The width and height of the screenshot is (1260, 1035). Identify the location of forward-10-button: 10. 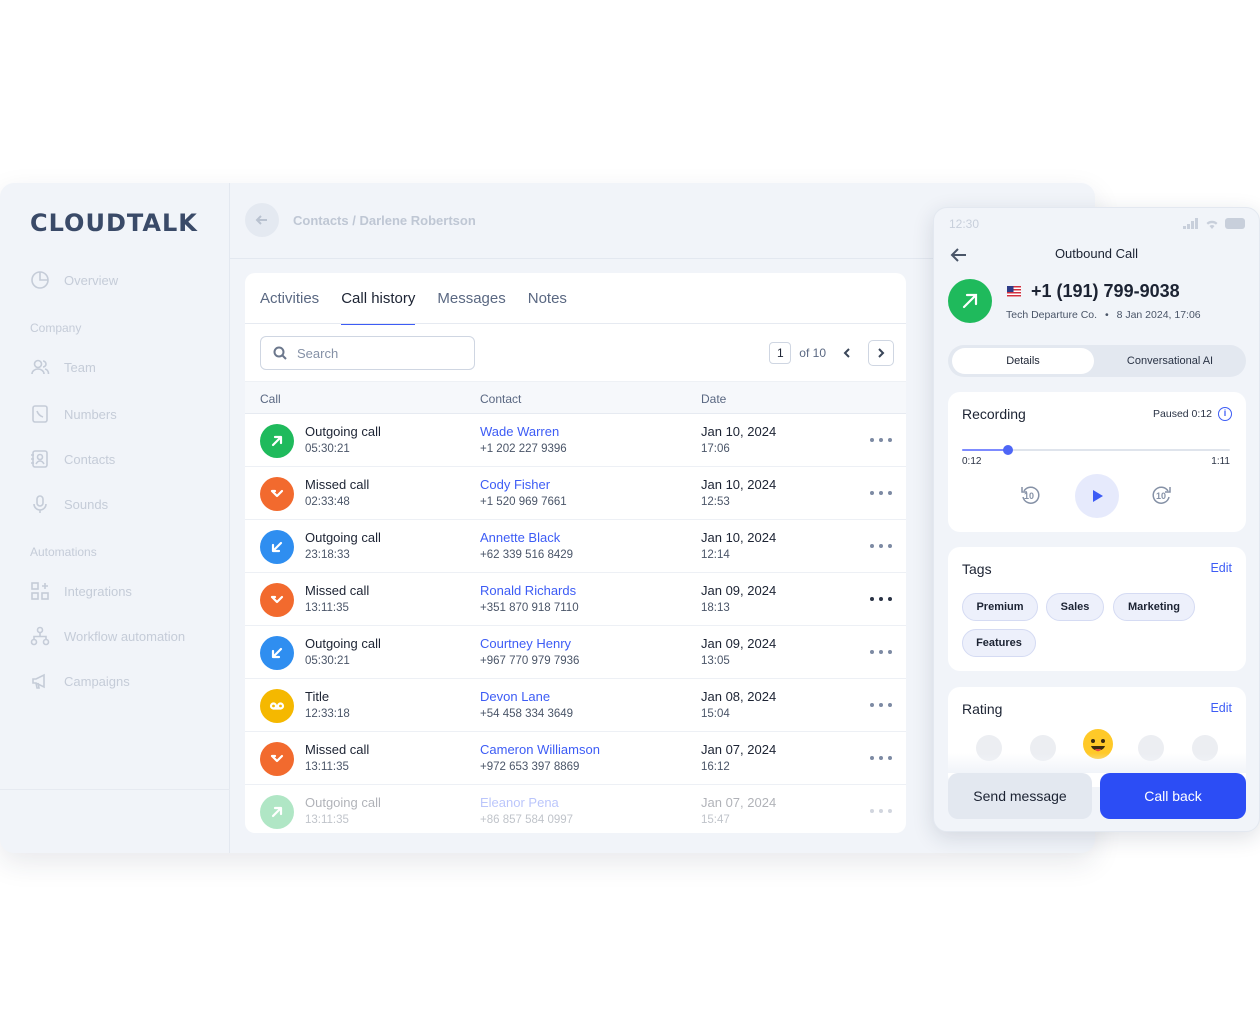
(1162, 495).